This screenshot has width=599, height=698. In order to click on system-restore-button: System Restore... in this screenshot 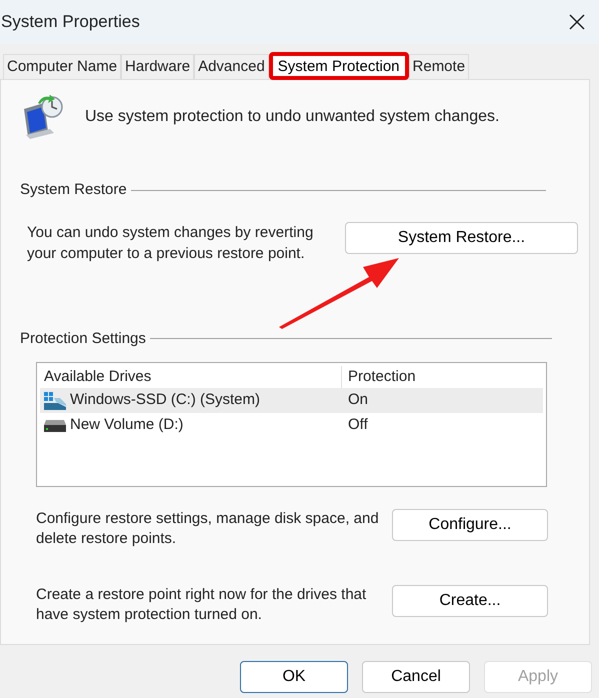, I will do `click(461, 238)`.